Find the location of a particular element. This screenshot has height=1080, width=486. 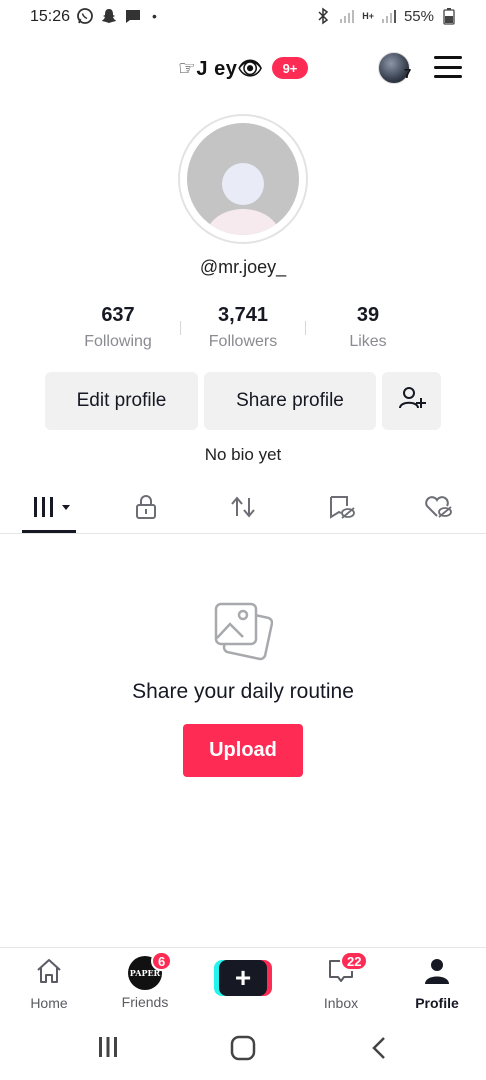

plus-icon: + is located at coordinates (243, 978).